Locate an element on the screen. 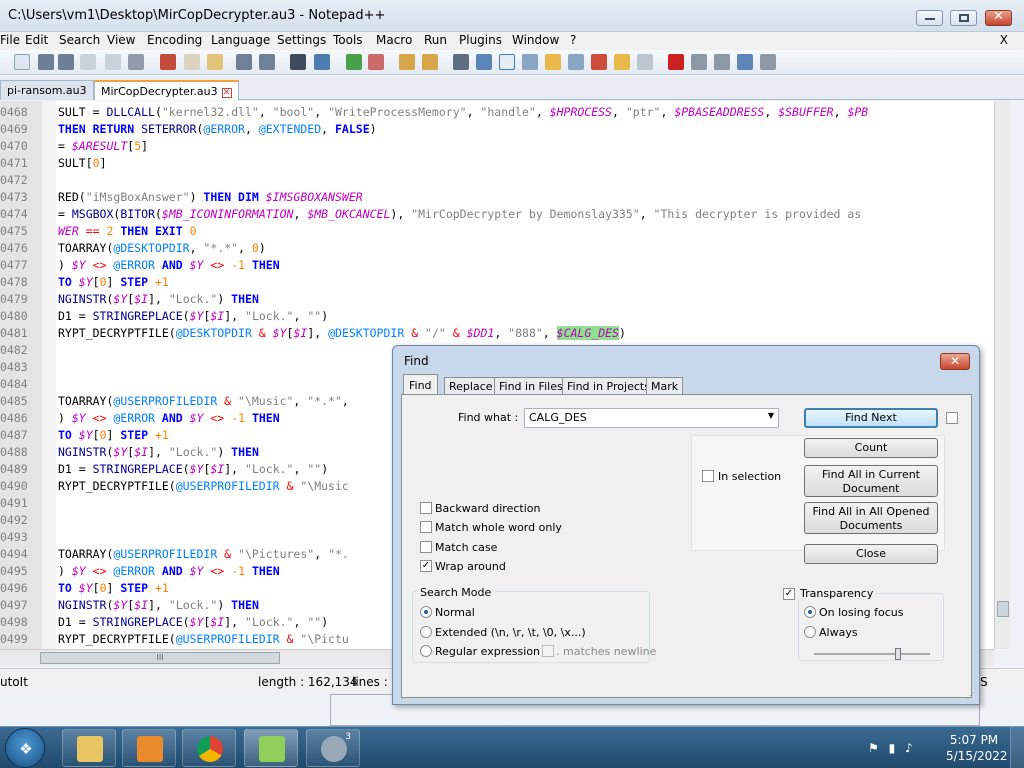 This screenshot has width=1024, height=768. find-next-option-checkbox is located at coordinates (952, 418).